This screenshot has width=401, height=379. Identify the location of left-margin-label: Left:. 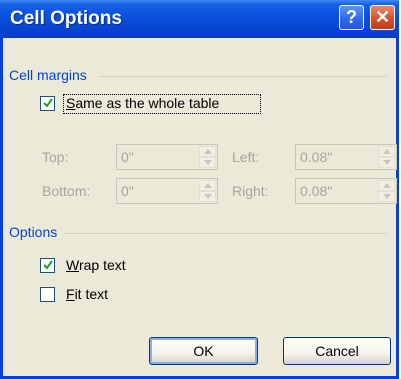
(246, 157).